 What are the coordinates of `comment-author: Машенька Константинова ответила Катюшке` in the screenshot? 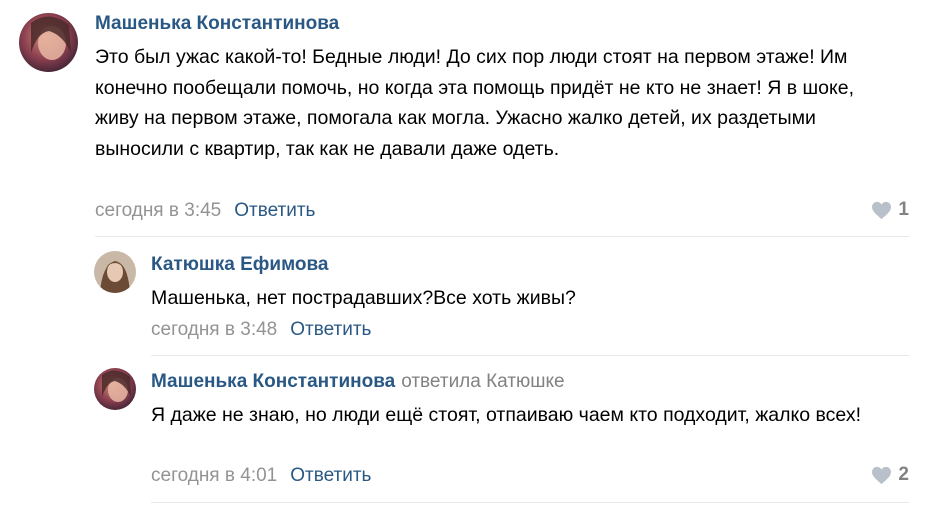 It's located at (358, 382).